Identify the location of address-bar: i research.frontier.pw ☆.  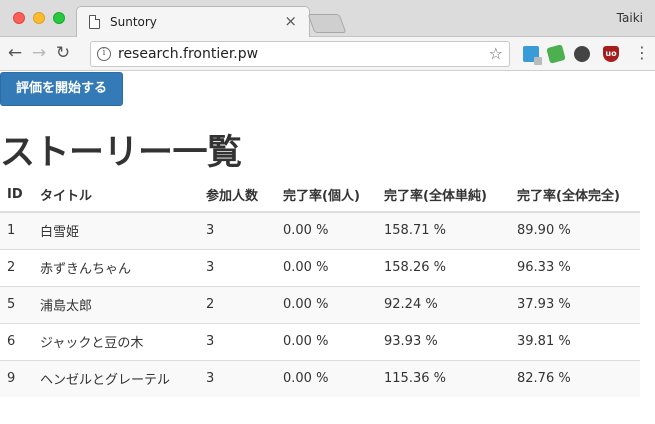
(300, 54).